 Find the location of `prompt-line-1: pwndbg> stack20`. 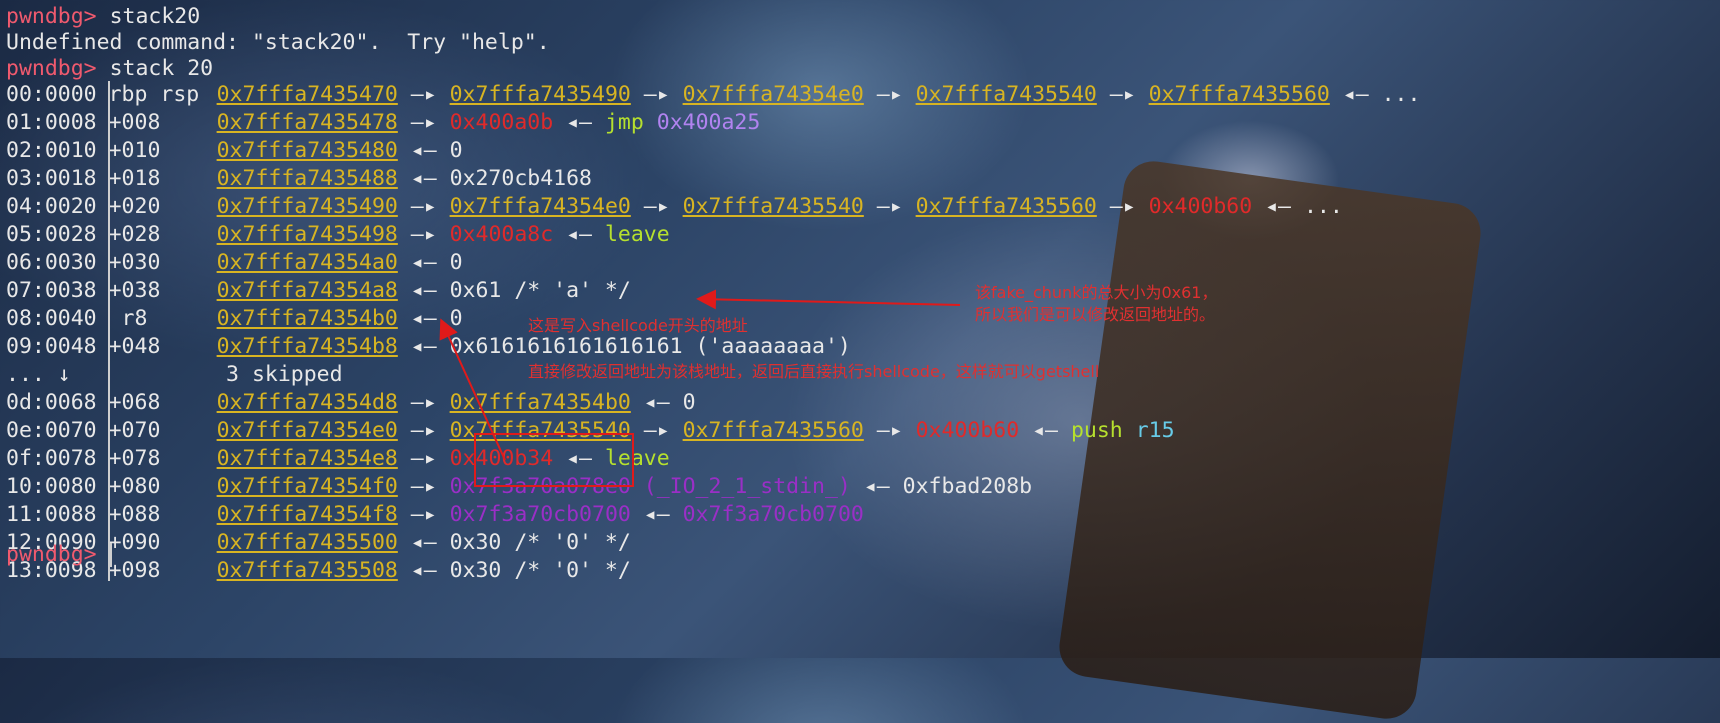

prompt-line-1: pwndbg> stack20 is located at coordinates (103, 17).